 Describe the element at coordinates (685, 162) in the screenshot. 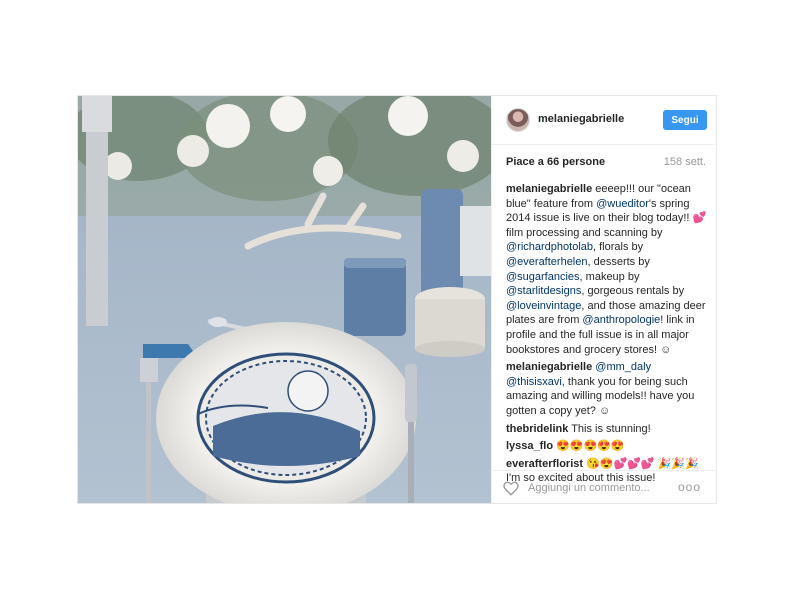

I see `post-timestamp: 158 sett.` at that location.